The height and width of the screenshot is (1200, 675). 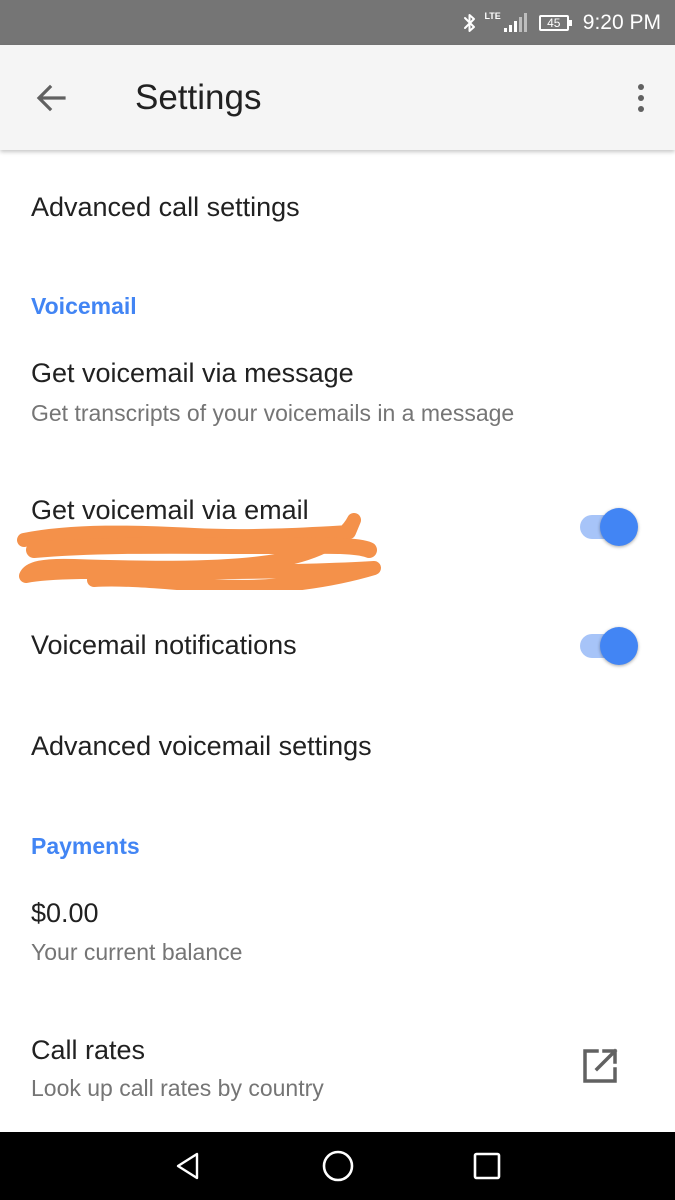 What do you see at coordinates (84, 306) in the screenshot?
I see `voicemail-section-header: Voicemail` at bounding box center [84, 306].